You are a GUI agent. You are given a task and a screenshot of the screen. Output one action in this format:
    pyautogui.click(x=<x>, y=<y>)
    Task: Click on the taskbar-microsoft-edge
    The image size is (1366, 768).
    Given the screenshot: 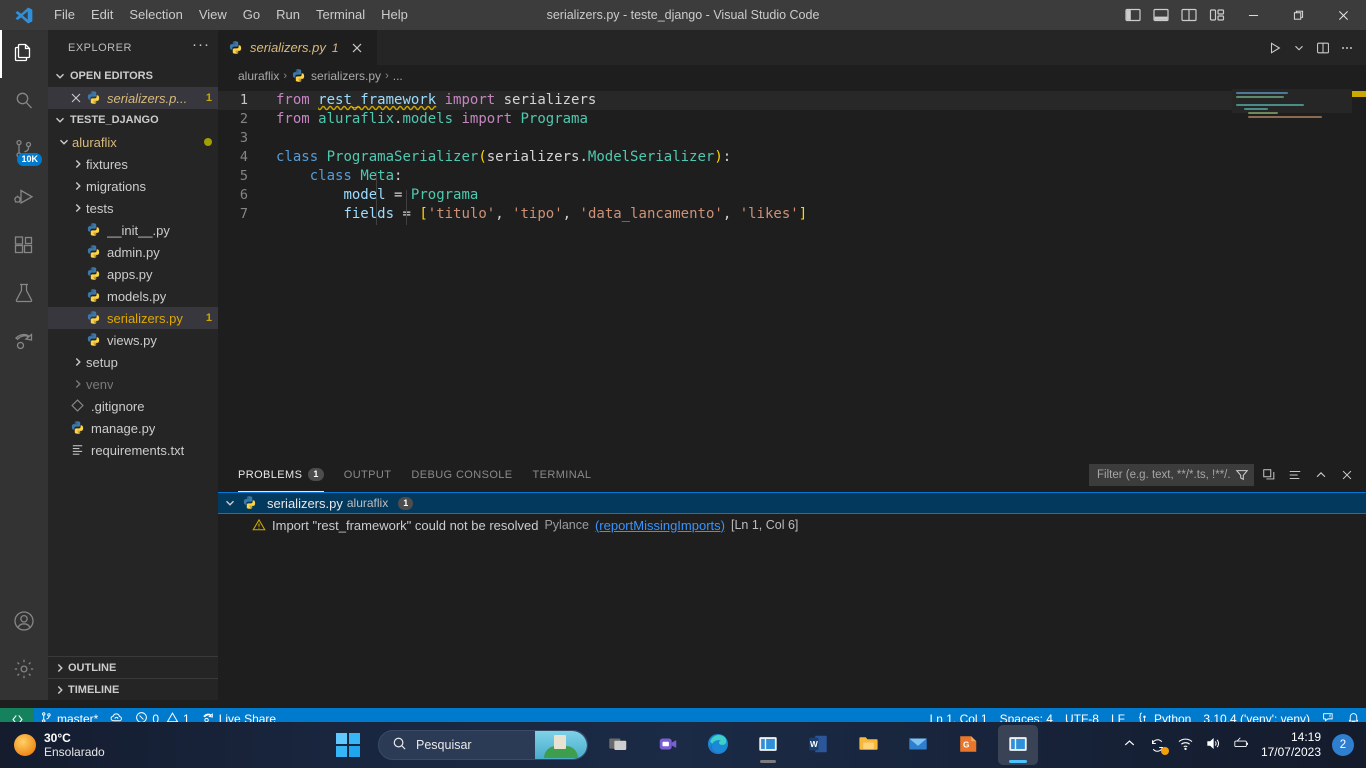 What is the action you would take?
    pyautogui.click(x=718, y=745)
    